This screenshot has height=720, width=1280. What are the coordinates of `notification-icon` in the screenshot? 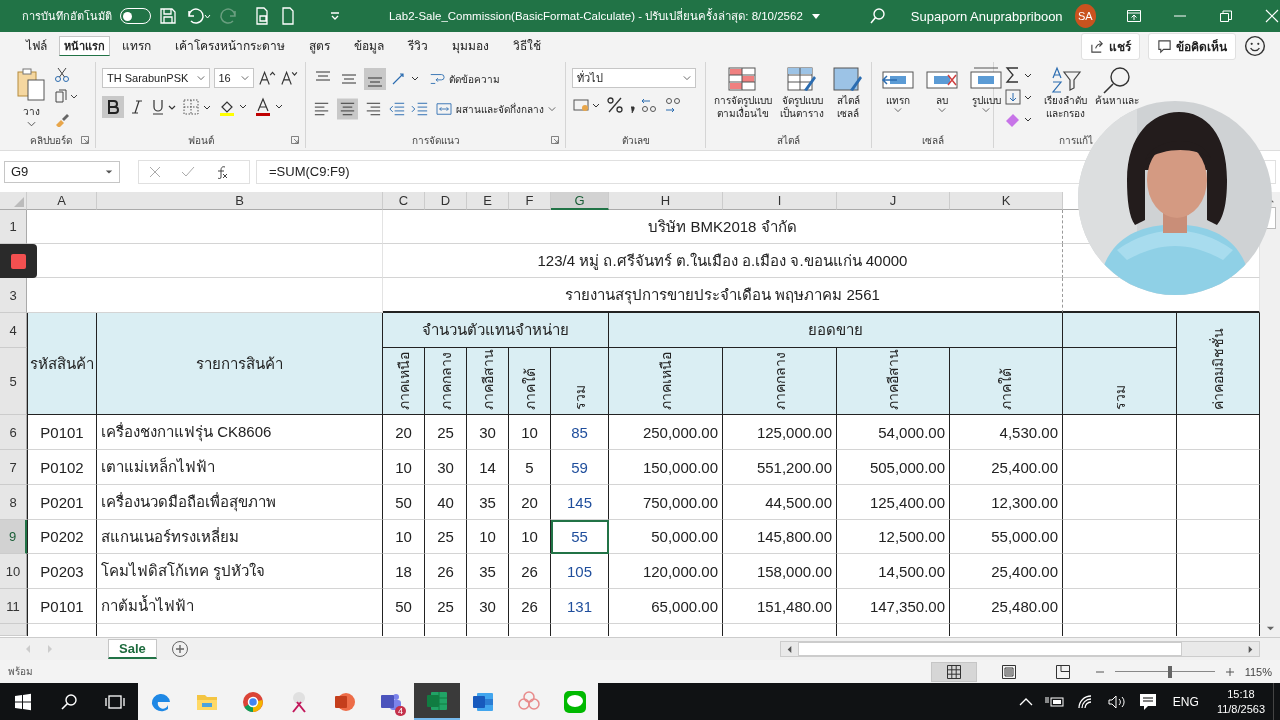 It's located at (1147, 701).